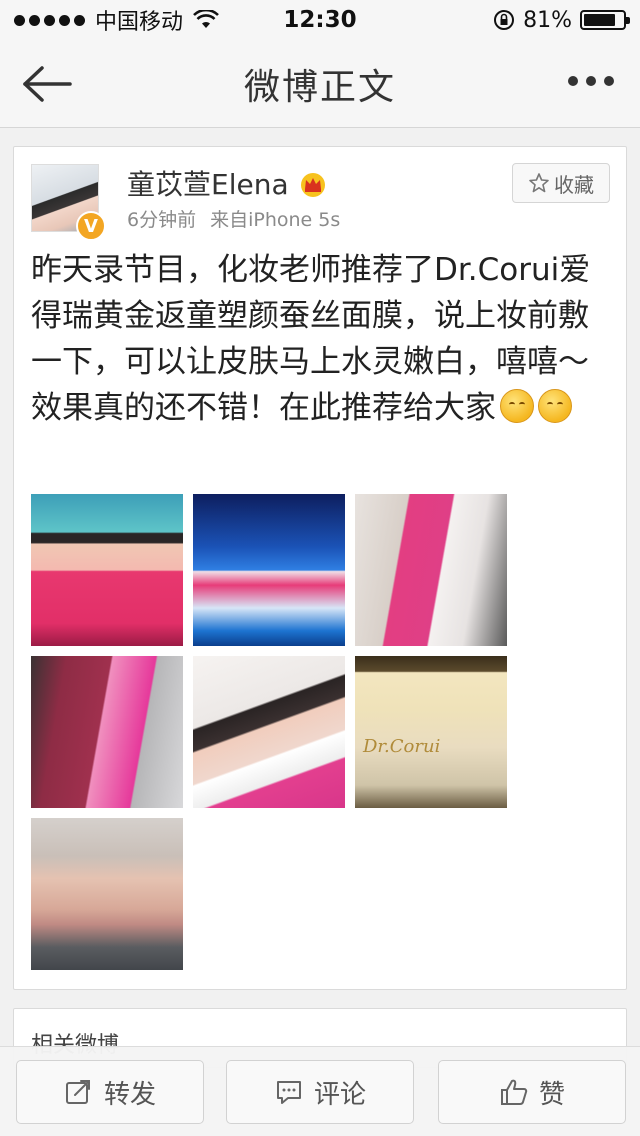  I want to click on crown-icon, so click(312, 185).